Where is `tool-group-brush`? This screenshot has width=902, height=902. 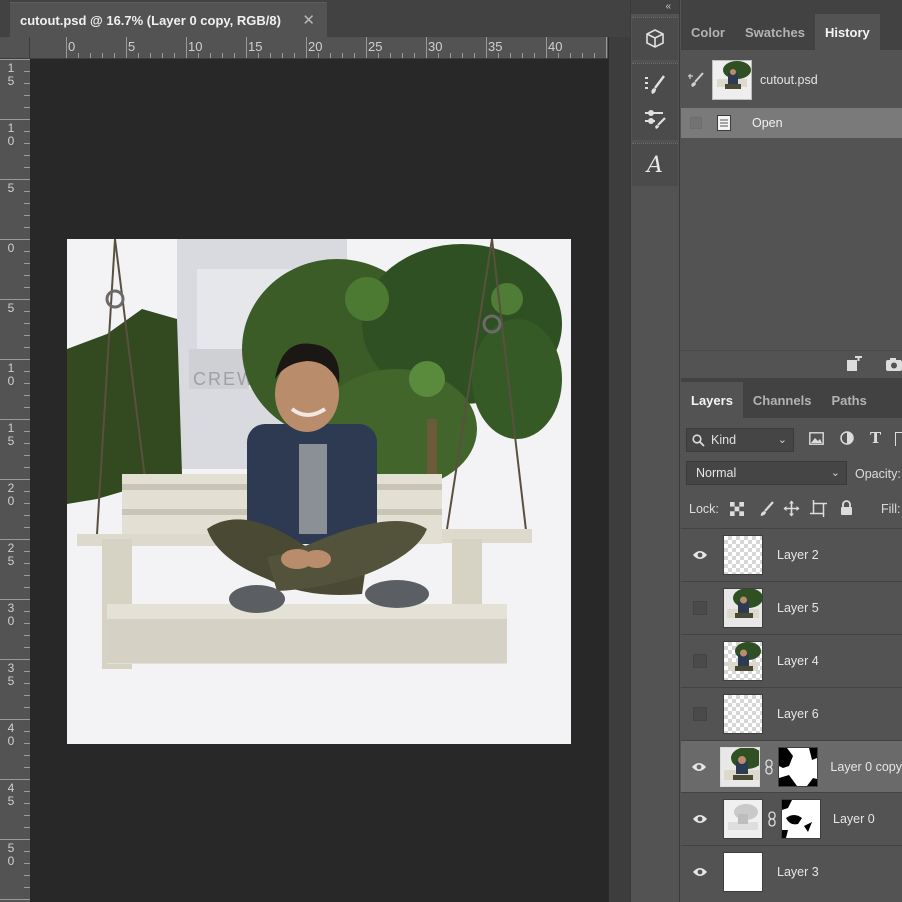
tool-group-brush is located at coordinates (655, 101).